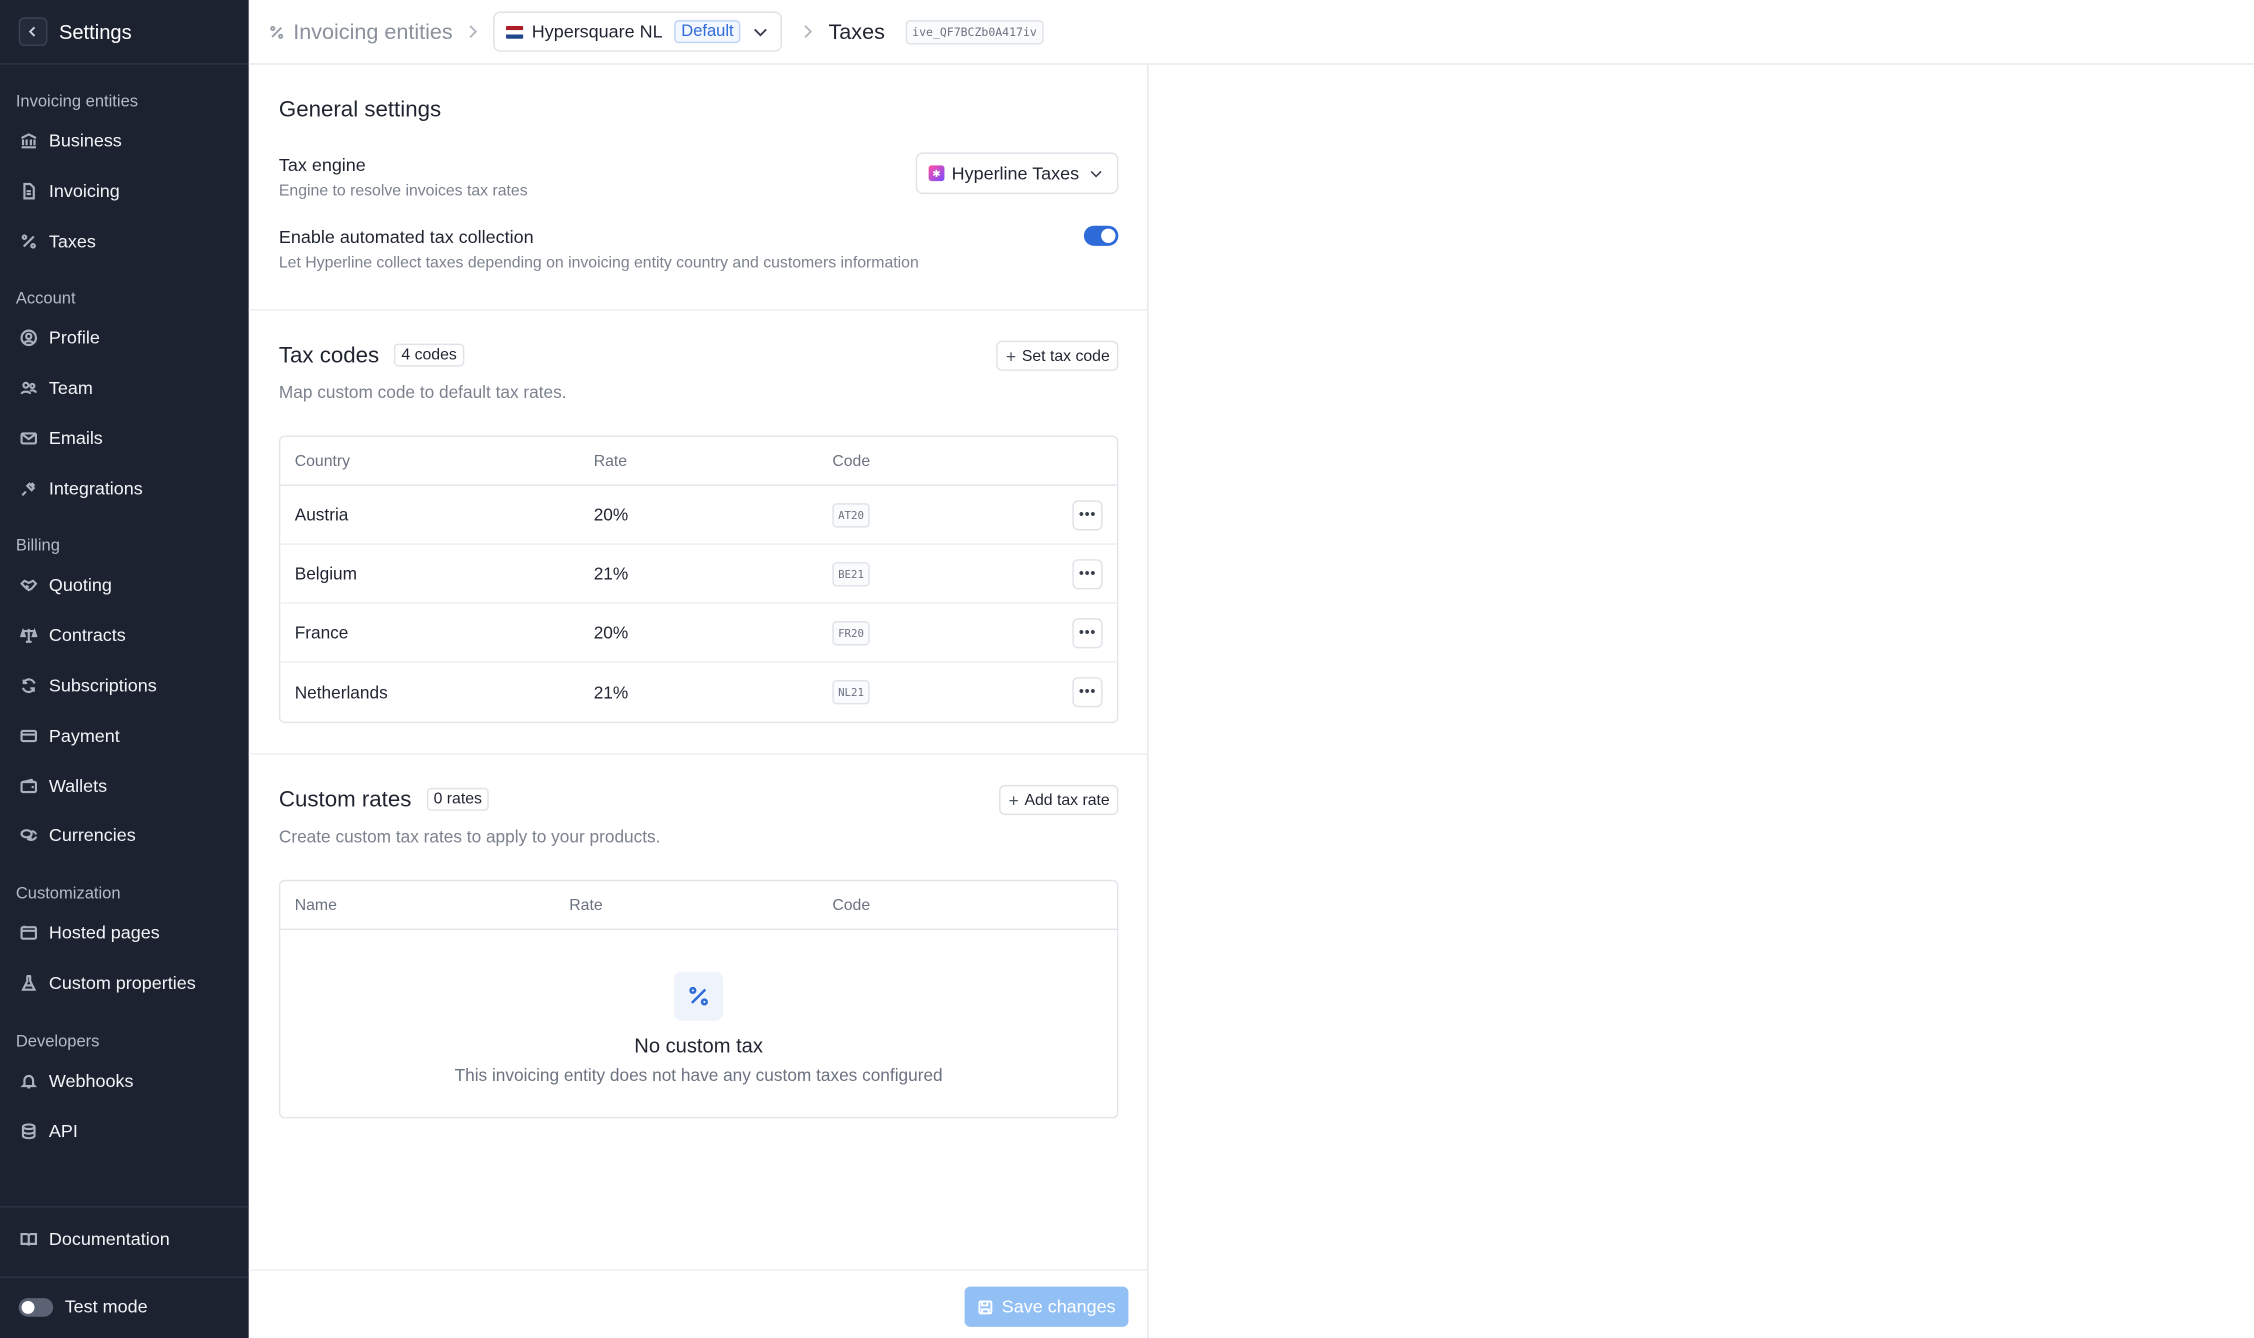 This screenshot has height=1338, width=2254. I want to click on coins-icon, so click(29, 835).